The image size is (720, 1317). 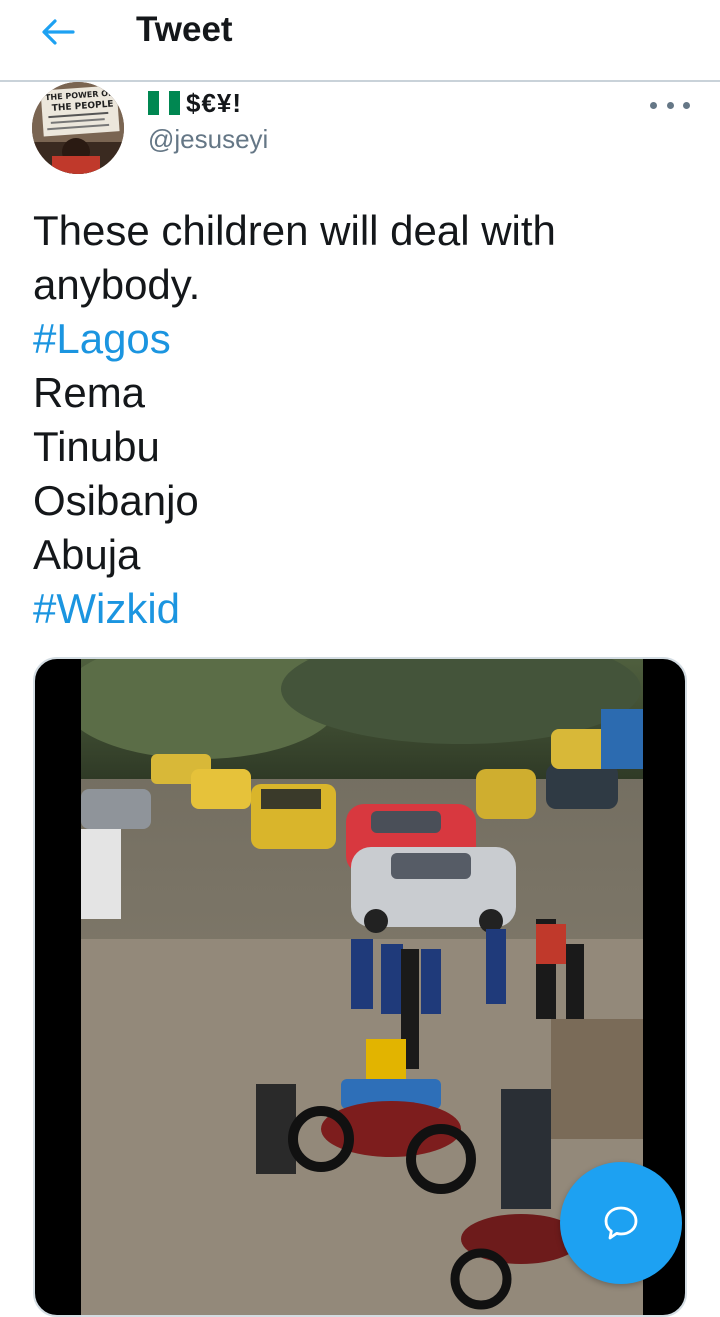 I want to click on top-bar: Tweet, so click(x=360, y=41).